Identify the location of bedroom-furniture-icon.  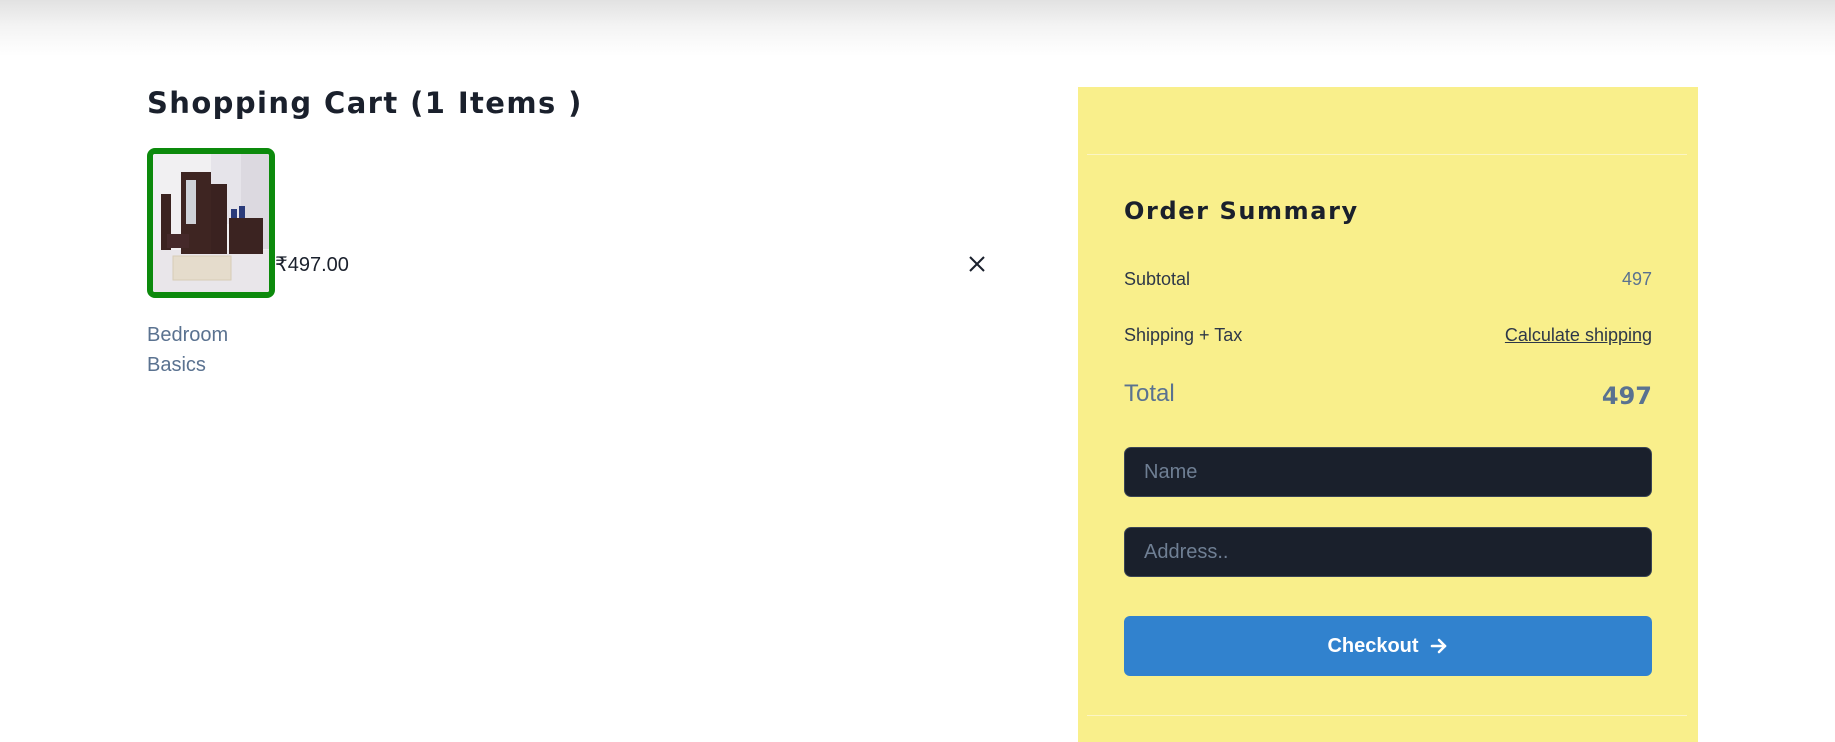
(211, 223).